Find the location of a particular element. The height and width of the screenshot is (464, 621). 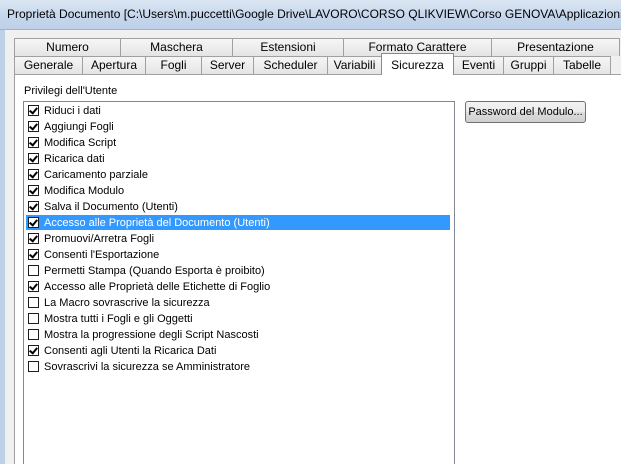

privilege-item: Riduci i dati is located at coordinates (238, 110).